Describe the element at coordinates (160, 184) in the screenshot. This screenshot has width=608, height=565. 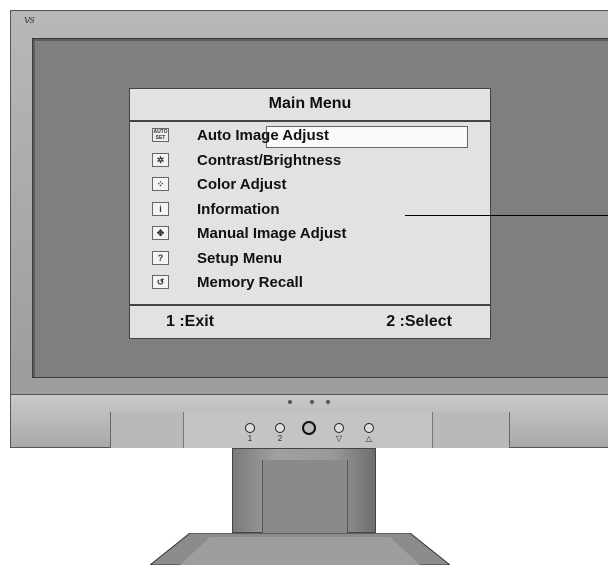
I see `color-icon: ⁘` at that location.